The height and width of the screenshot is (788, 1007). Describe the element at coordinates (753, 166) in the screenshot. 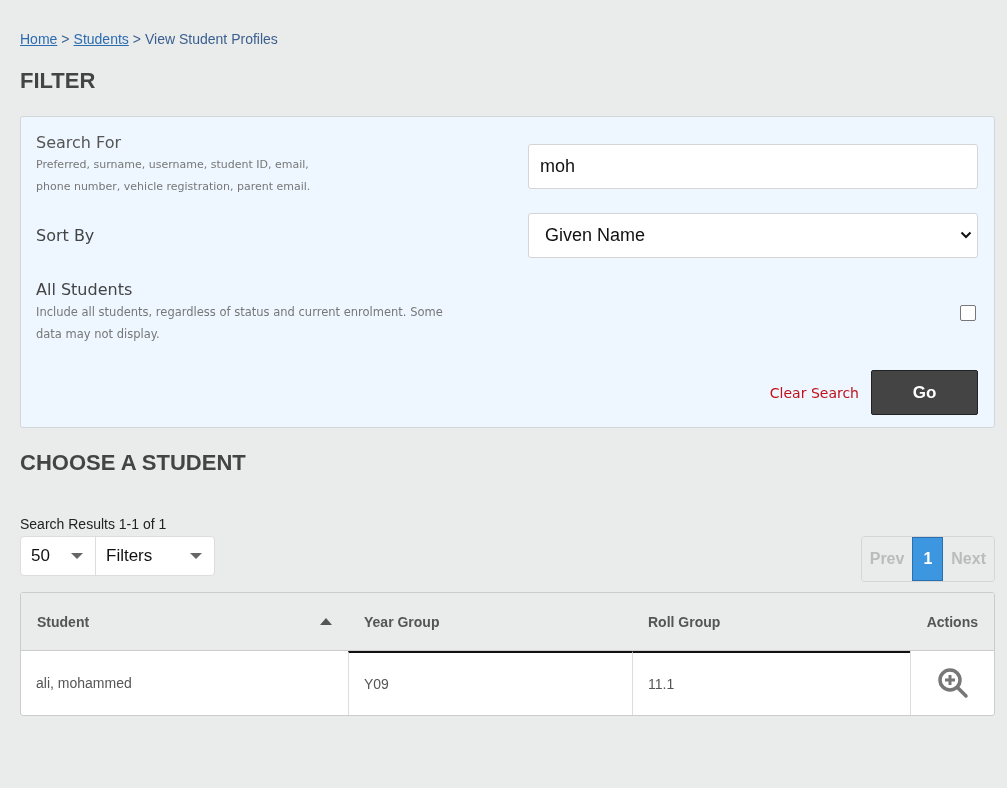

I see `search-field: moh` at that location.